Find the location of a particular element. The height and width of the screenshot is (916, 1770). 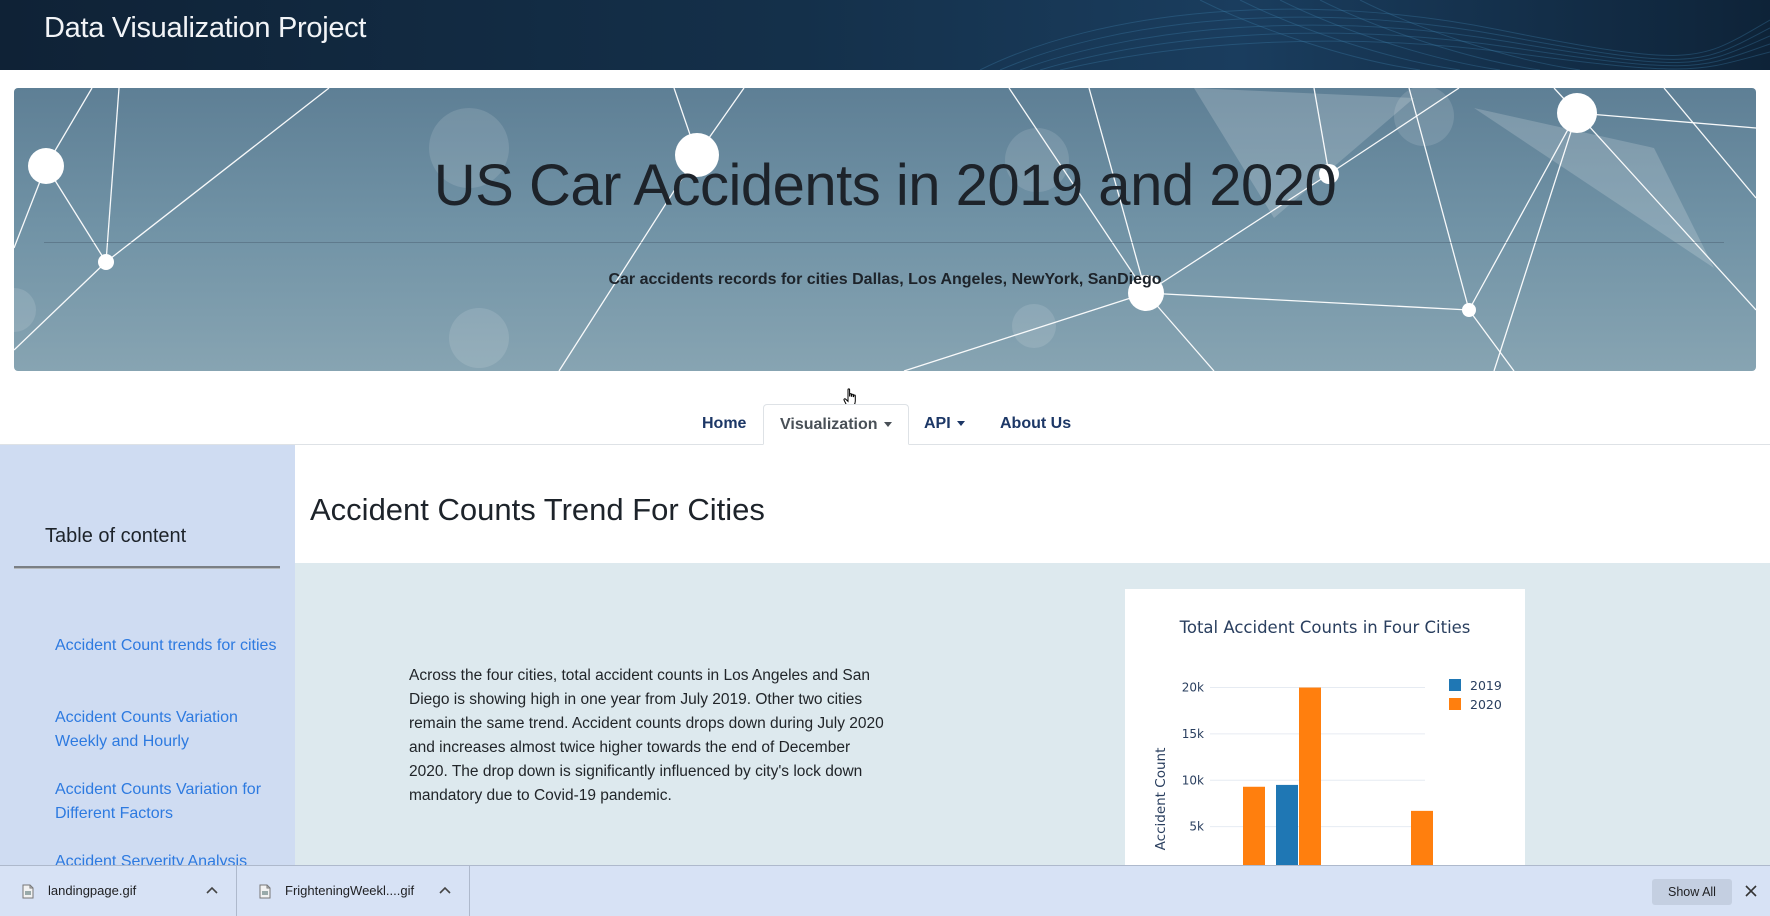

legend-label-2020: 2020 is located at coordinates (1486, 704).